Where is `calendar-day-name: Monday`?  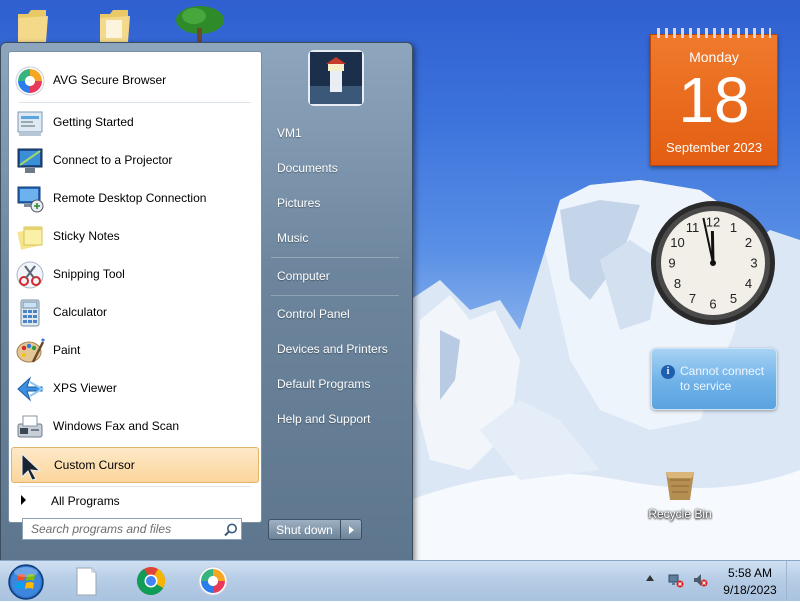
calendar-day-name: Monday is located at coordinates (714, 57).